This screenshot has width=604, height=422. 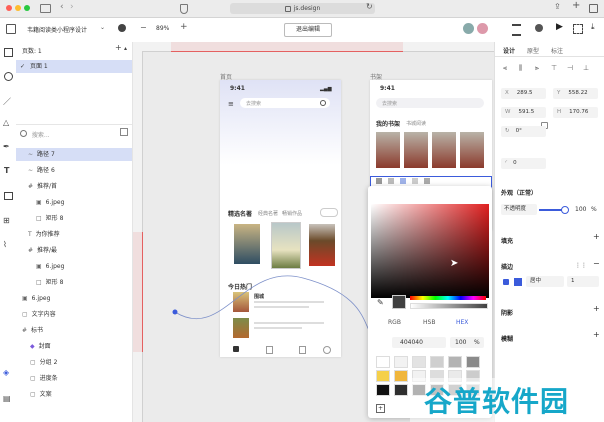 What do you see at coordinates (593, 8) in the screenshot?
I see `tabs-overview-icon` at bounding box center [593, 8].